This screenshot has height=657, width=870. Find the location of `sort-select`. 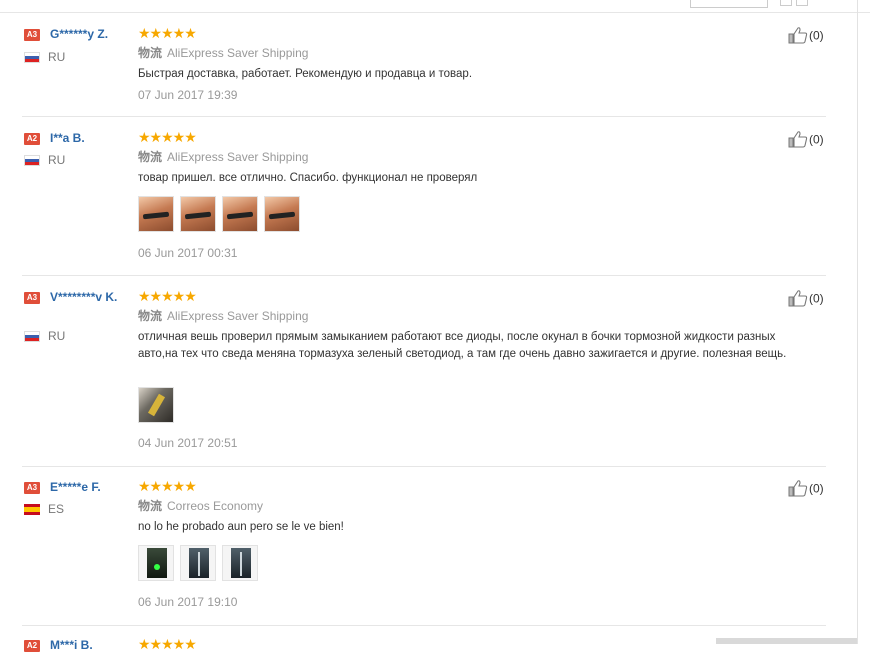

sort-select is located at coordinates (729, 4).